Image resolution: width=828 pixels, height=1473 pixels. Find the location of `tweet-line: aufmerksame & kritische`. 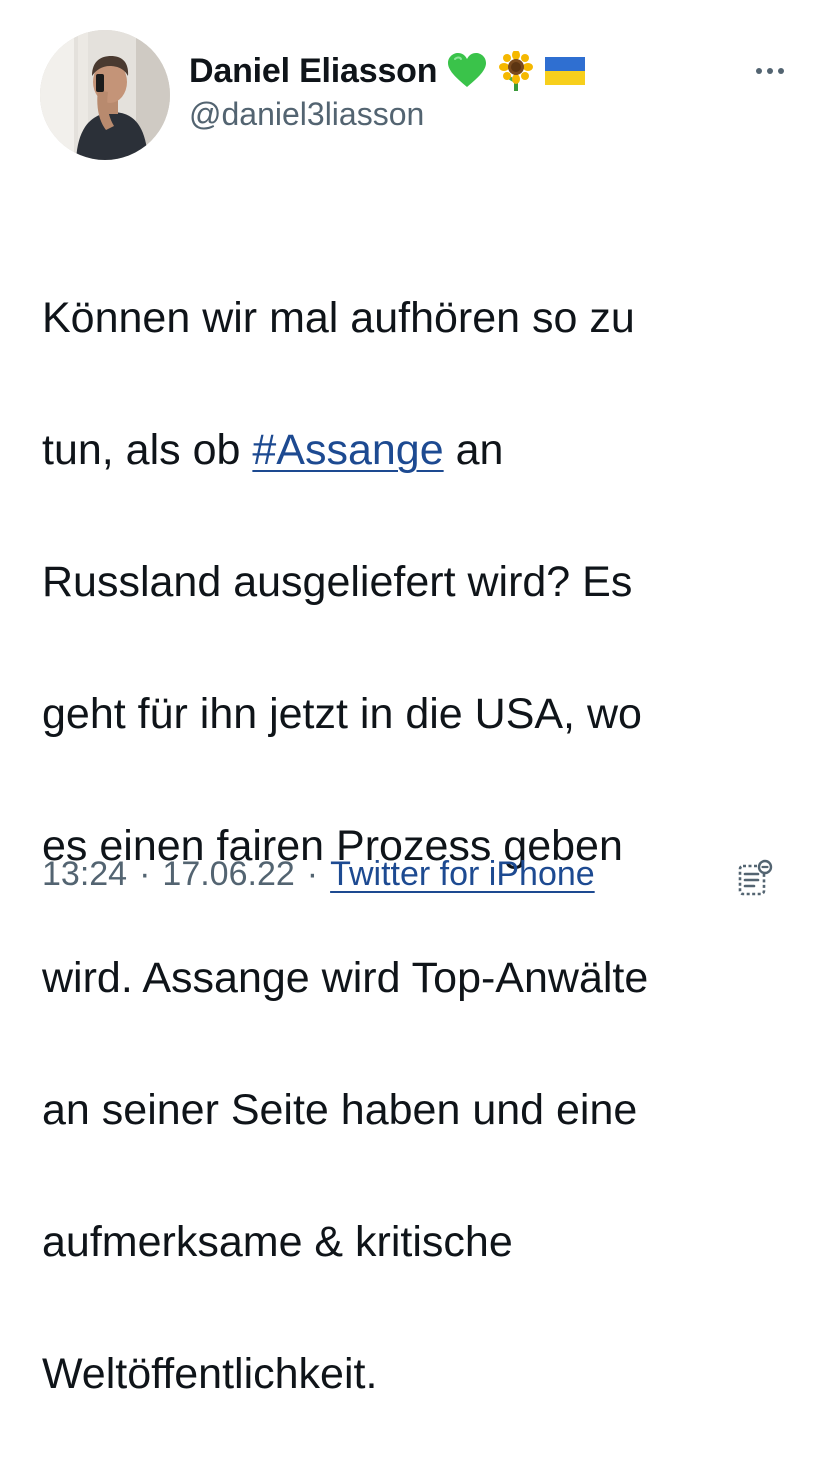

tweet-line: aufmerksame & kritische is located at coordinates (277, 1242).